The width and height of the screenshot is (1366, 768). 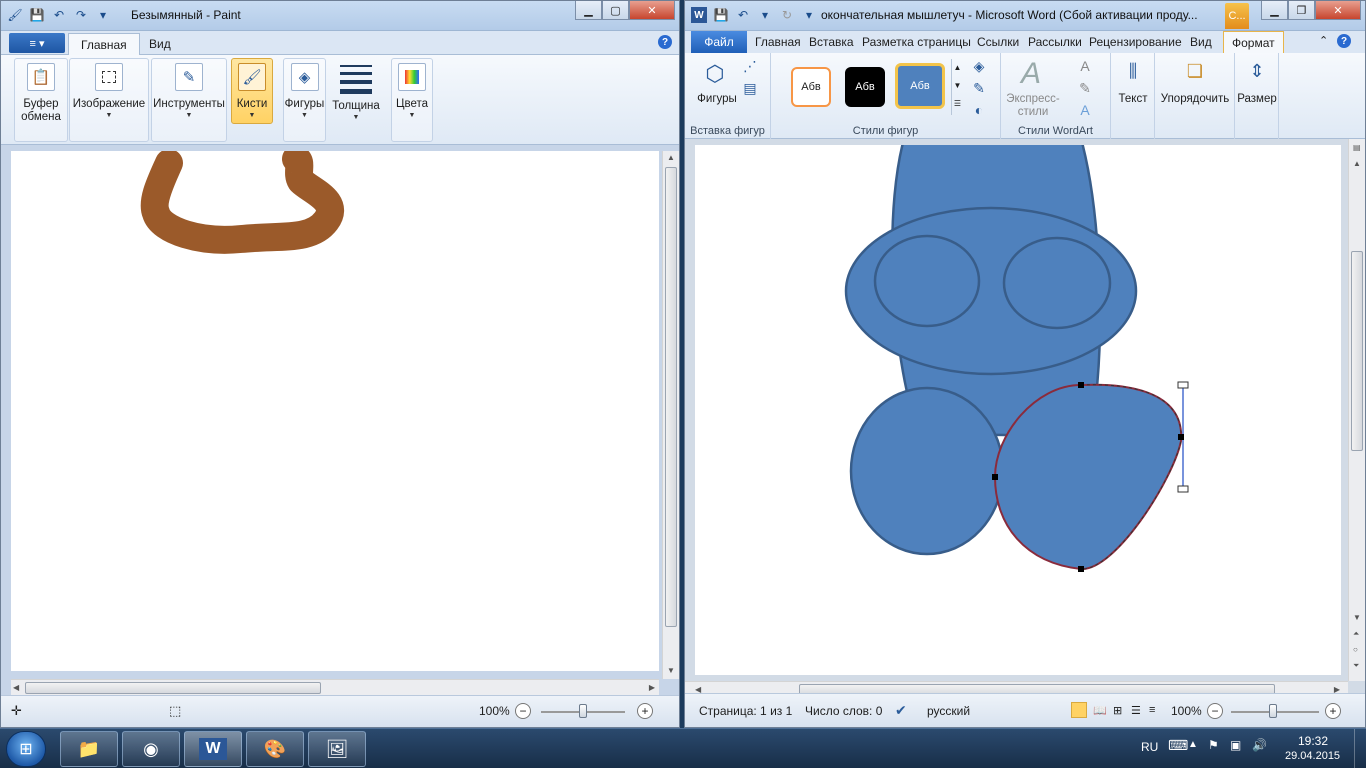 I want to click on clipboard-group: 📋 Буфер обмена, so click(x=41, y=100).